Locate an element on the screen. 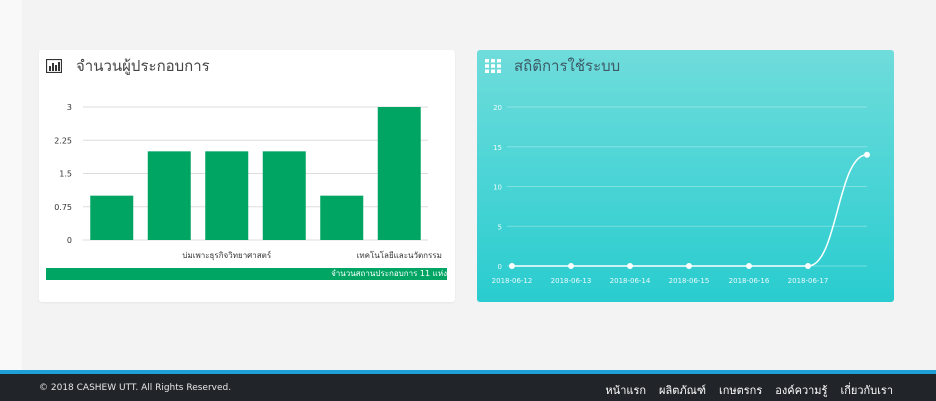 The width and height of the screenshot is (936, 401). y-tick-label: 5 is located at coordinates (500, 227).